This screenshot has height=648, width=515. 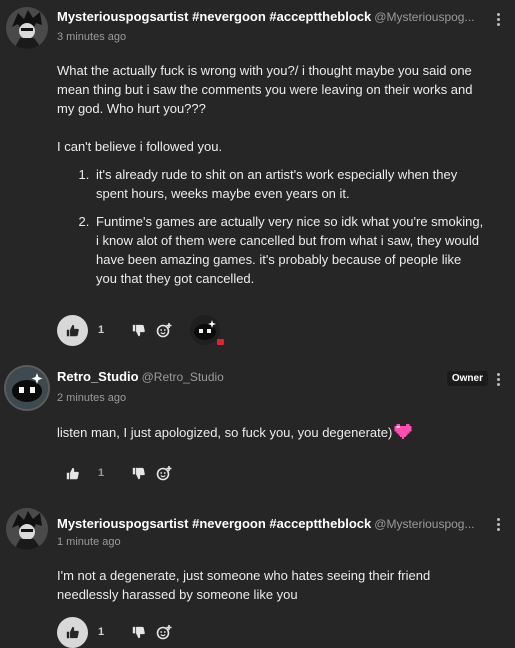 I want to click on user-handle: @Retro_Studio, so click(x=183, y=377).